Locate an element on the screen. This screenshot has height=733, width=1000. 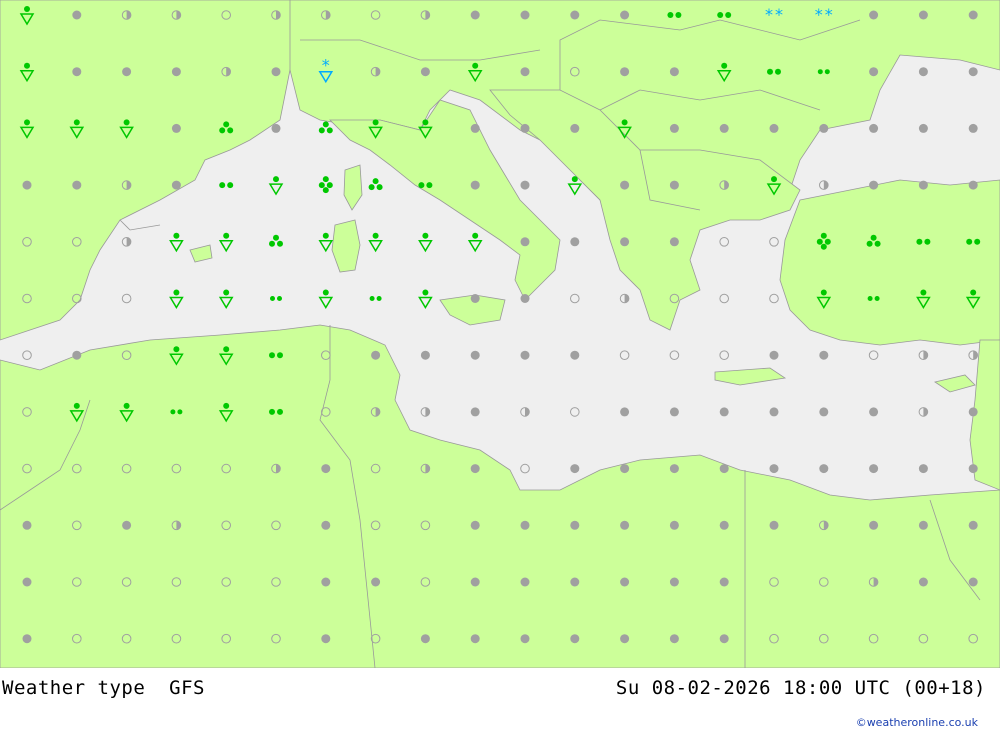
credit-link: ©weatheronline.co.uk is located at coordinates (917, 722).